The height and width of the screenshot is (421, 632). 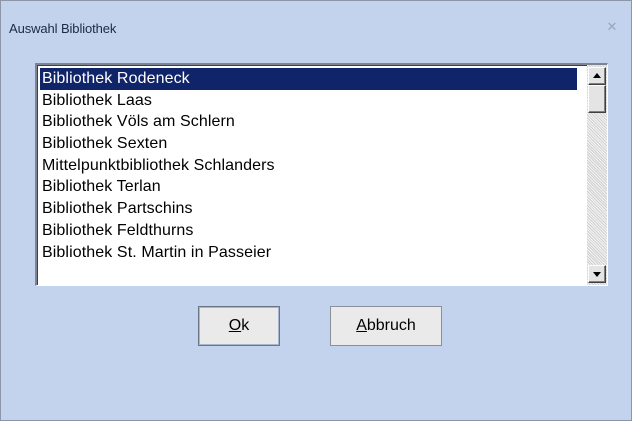 What do you see at coordinates (612, 27) in the screenshot?
I see `close-icon: ✕` at bounding box center [612, 27].